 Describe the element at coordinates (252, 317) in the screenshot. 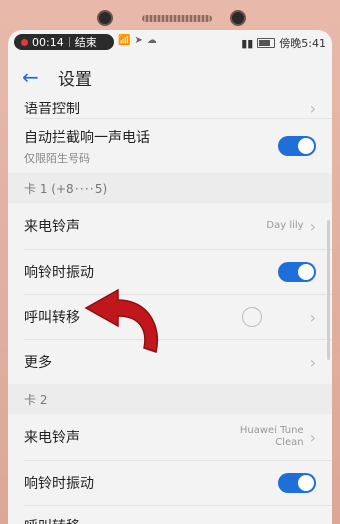

I see `touch-indicator-icon` at that location.